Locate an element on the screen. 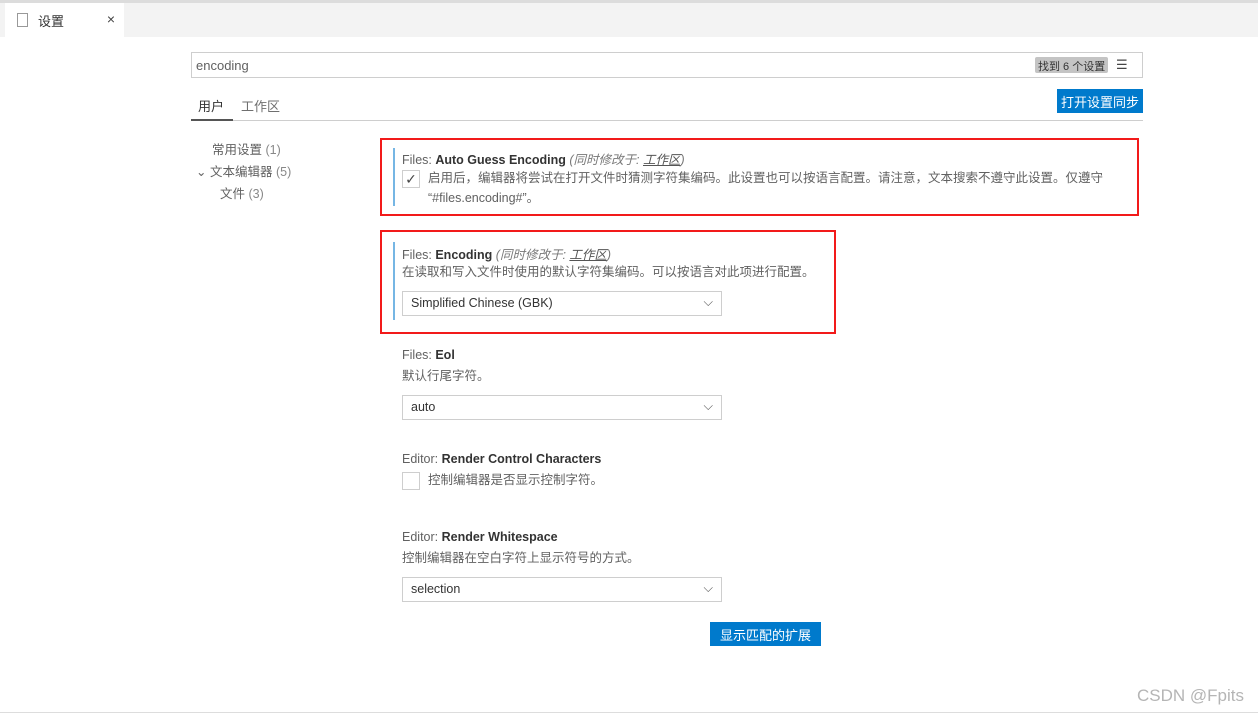 This screenshot has width=1258, height=718. bottom-border is located at coordinates (629, 712).